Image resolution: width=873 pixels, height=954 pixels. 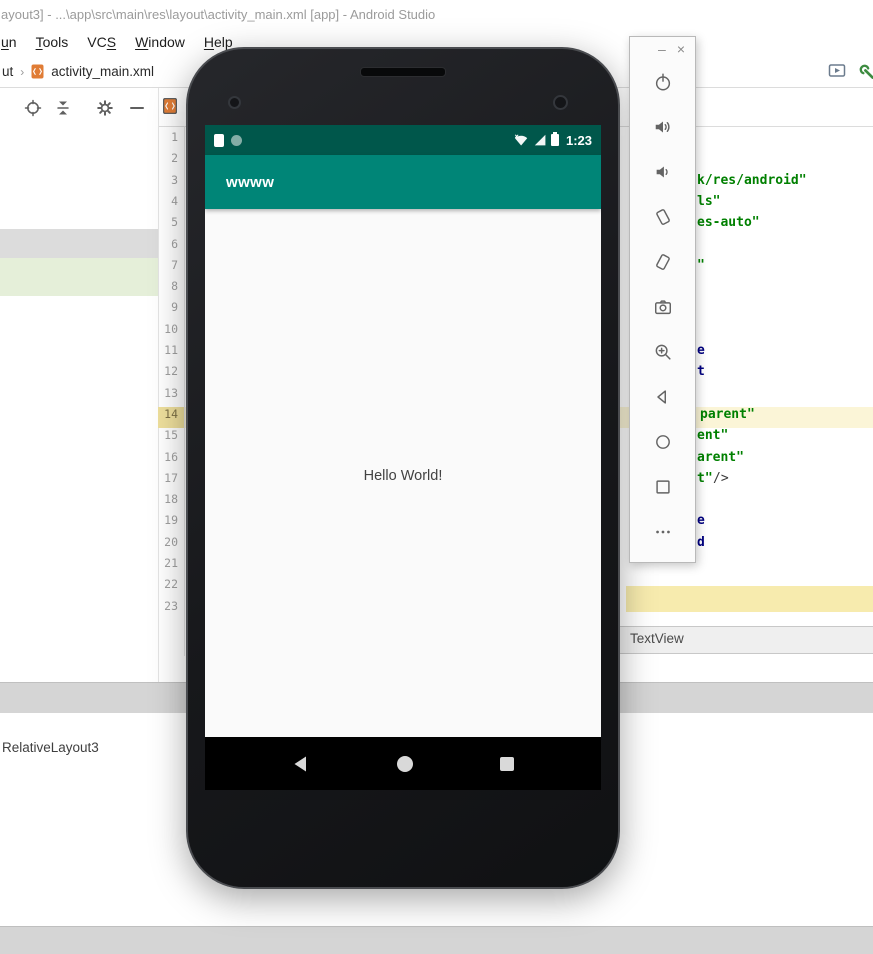 What do you see at coordinates (174, 200) in the screenshot?
I see `line-number: 4` at bounding box center [174, 200].